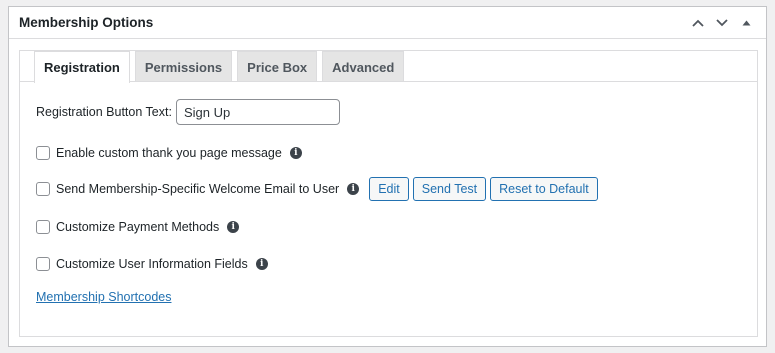  I want to click on membership-shortcodes-link: Membership Shortcodes, so click(103, 297).